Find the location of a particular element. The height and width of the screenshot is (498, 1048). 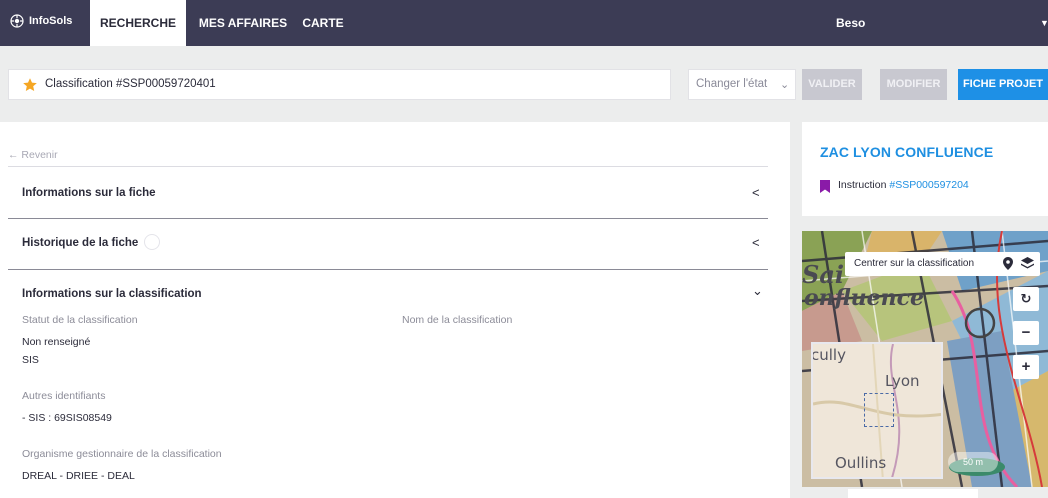

zoom-in-icon: + is located at coordinates (1026, 367).